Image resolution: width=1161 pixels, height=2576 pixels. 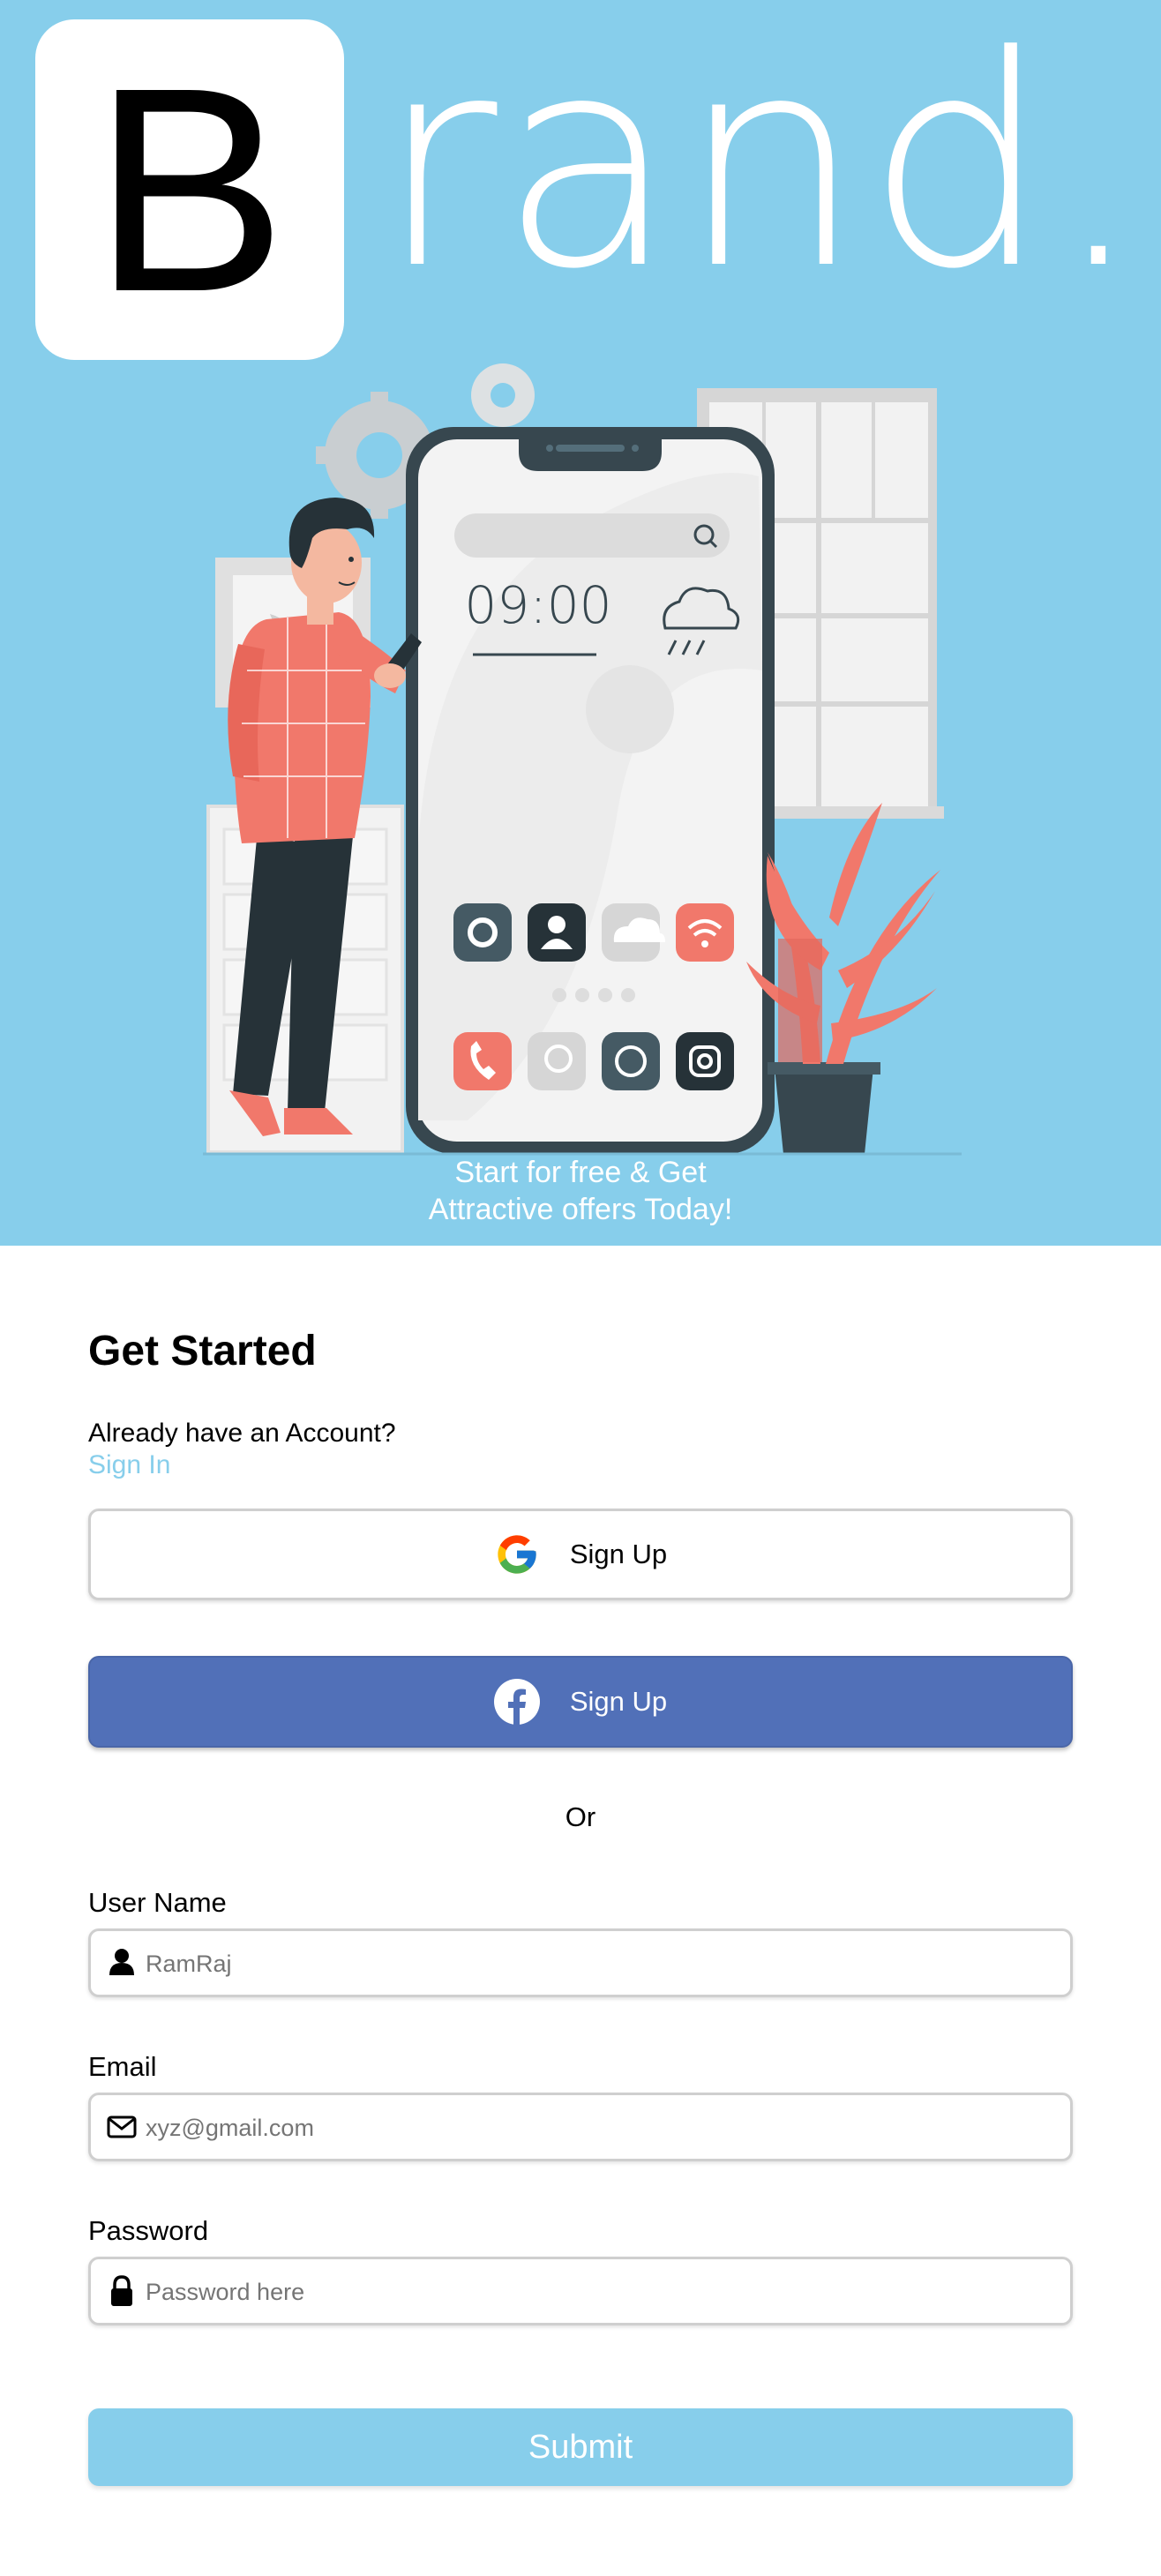 I want to click on sign-in-link: Sign In, so click(x=129, y=1465).